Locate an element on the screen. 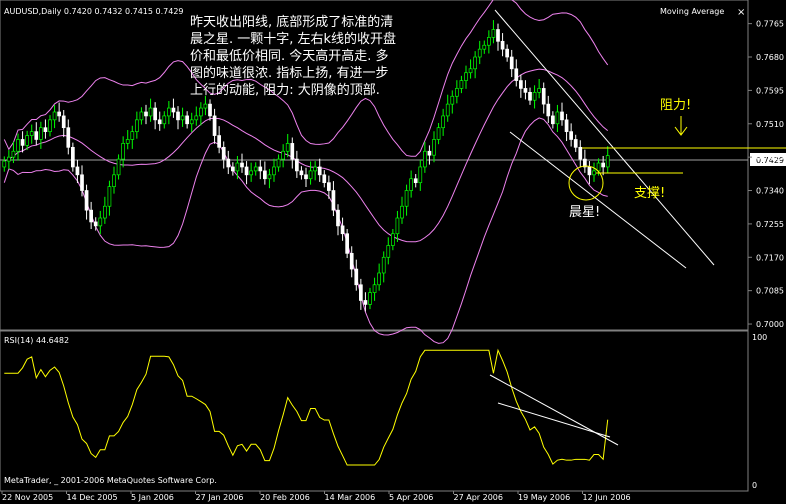 The width and height of the screenshot is (786, 504). price-tick-label: 0.7765 is located at coordinates (770, 24).